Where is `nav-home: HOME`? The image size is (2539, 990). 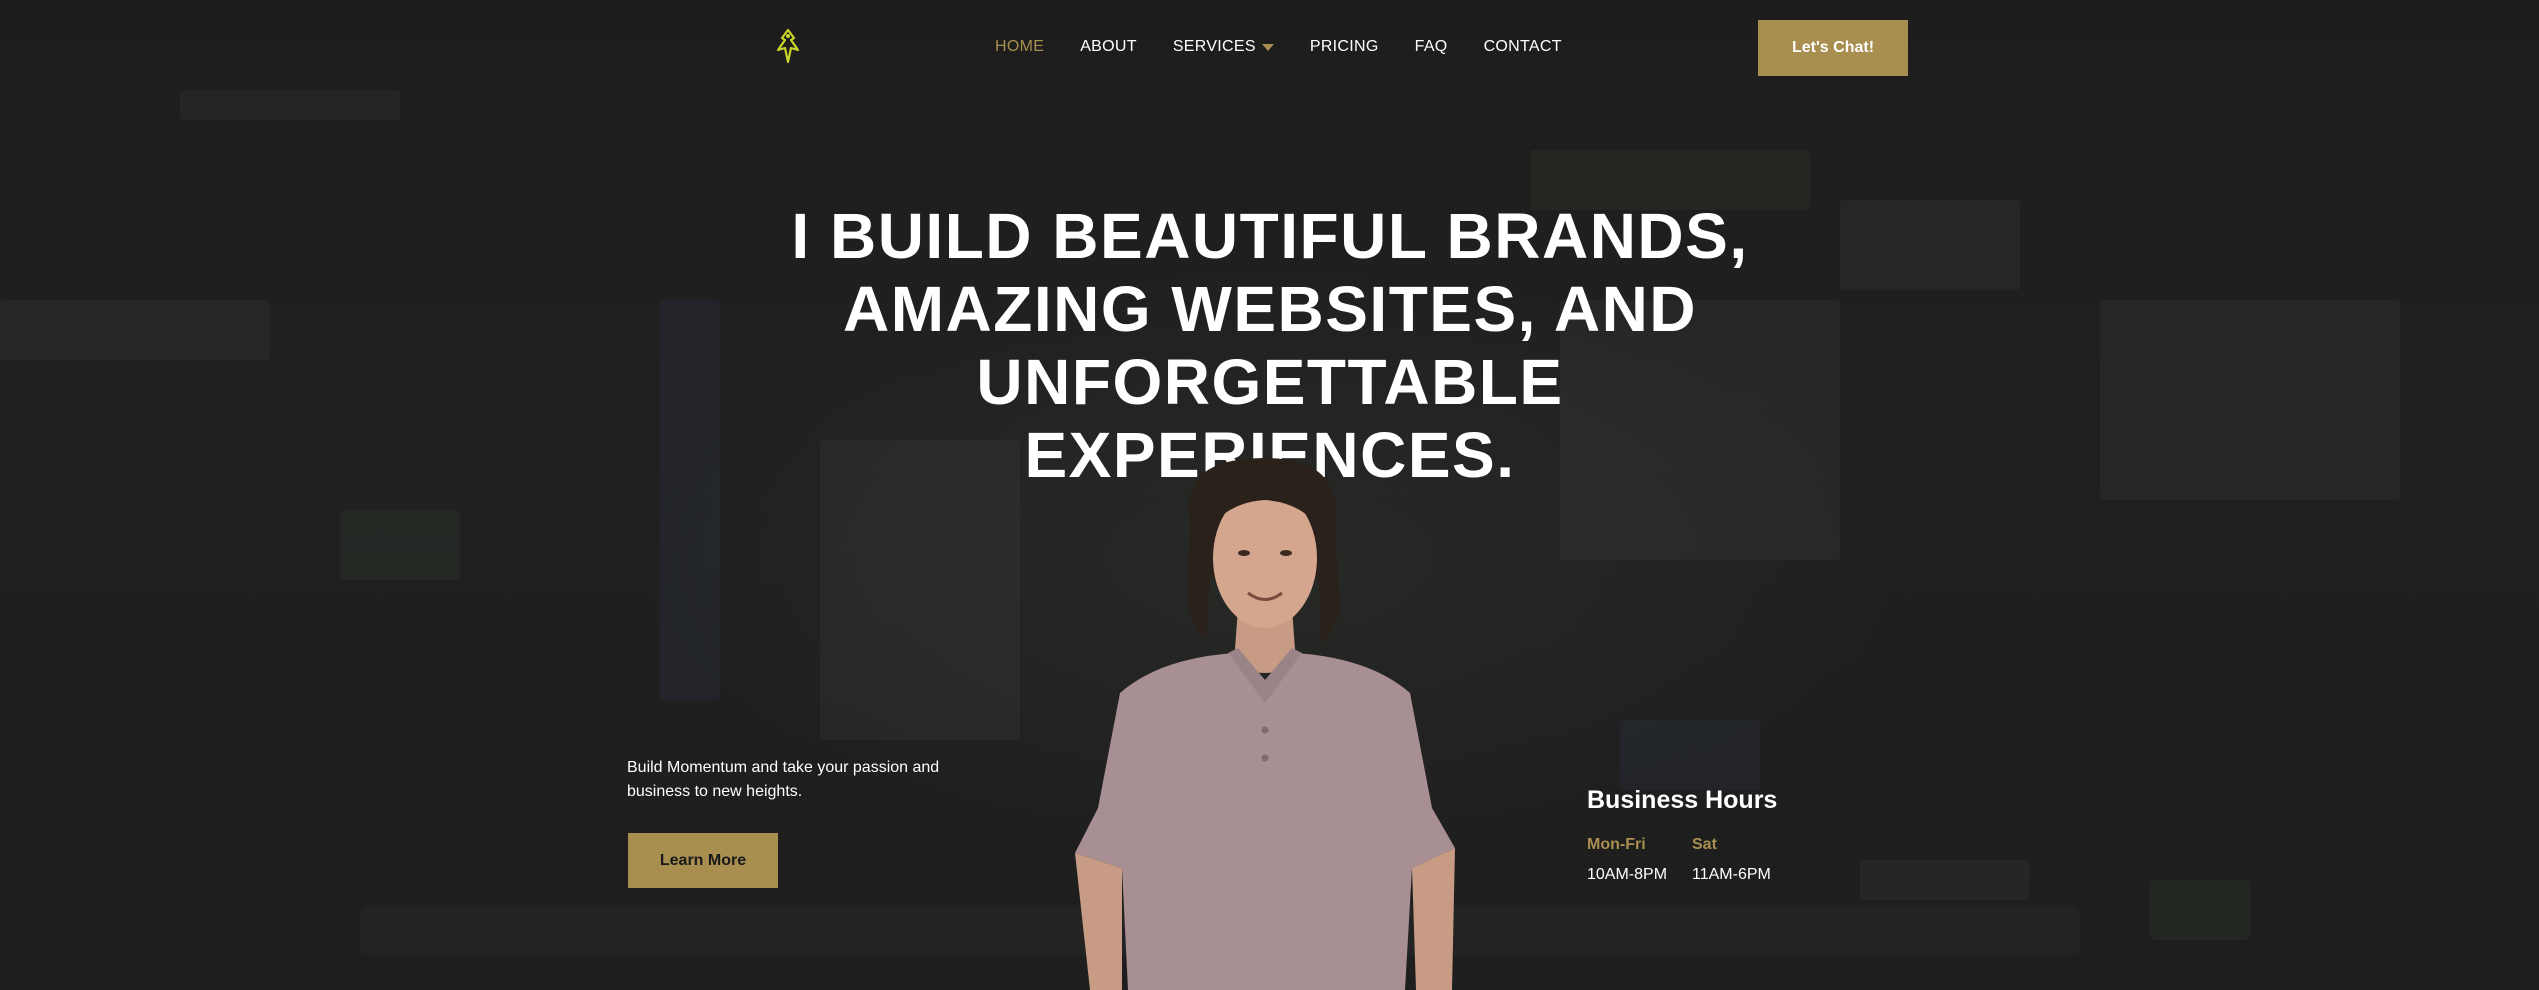 nav-home: HOME is located at coordinates (1019, 47).